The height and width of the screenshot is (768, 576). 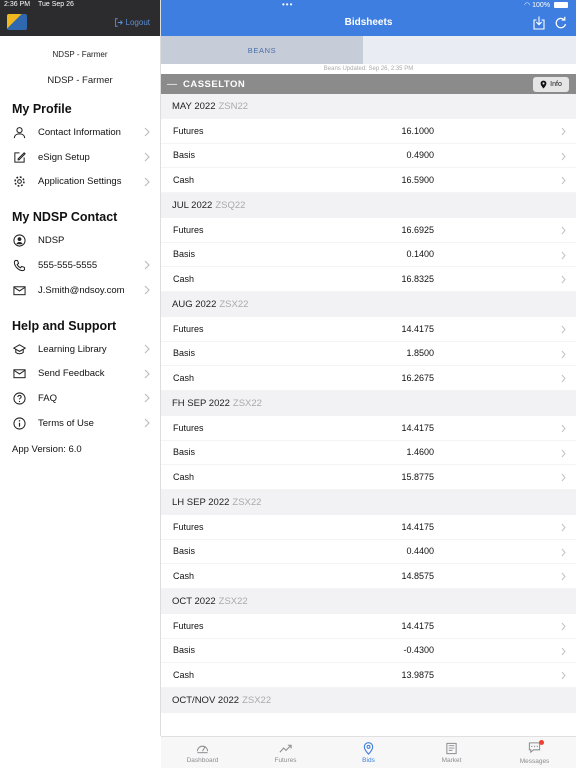 I want to click on menu-learning-library: Learning Library, so click(x=80, y=349).